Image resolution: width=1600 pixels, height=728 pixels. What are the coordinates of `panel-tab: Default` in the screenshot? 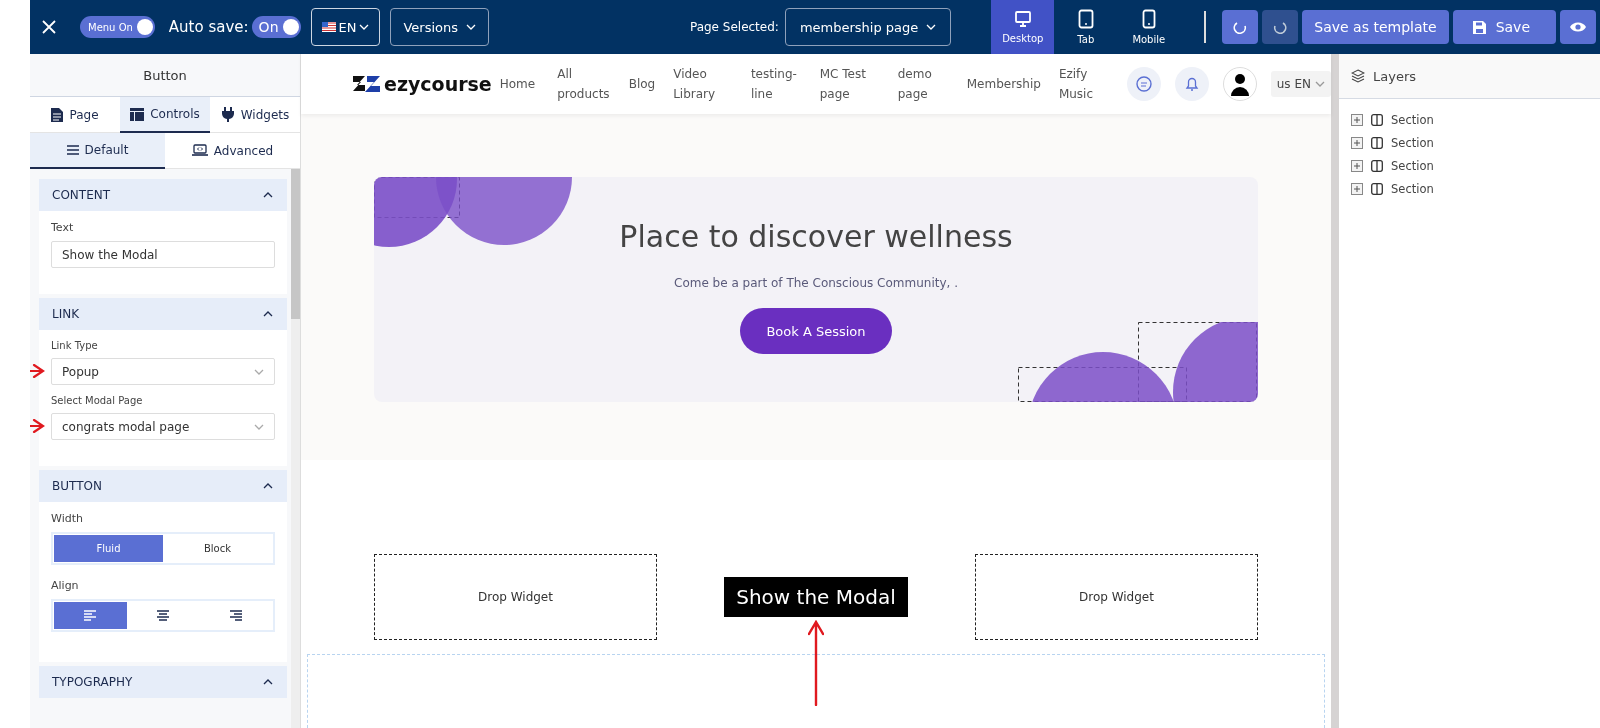 It's located at (97, 151).